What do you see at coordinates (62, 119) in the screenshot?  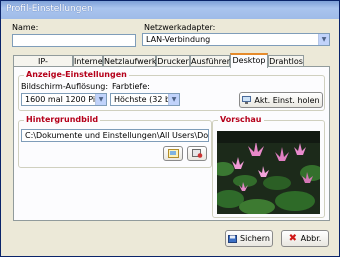 I see `wallpaper-title: Hintergrundbild` at bounding box center [62, 119].